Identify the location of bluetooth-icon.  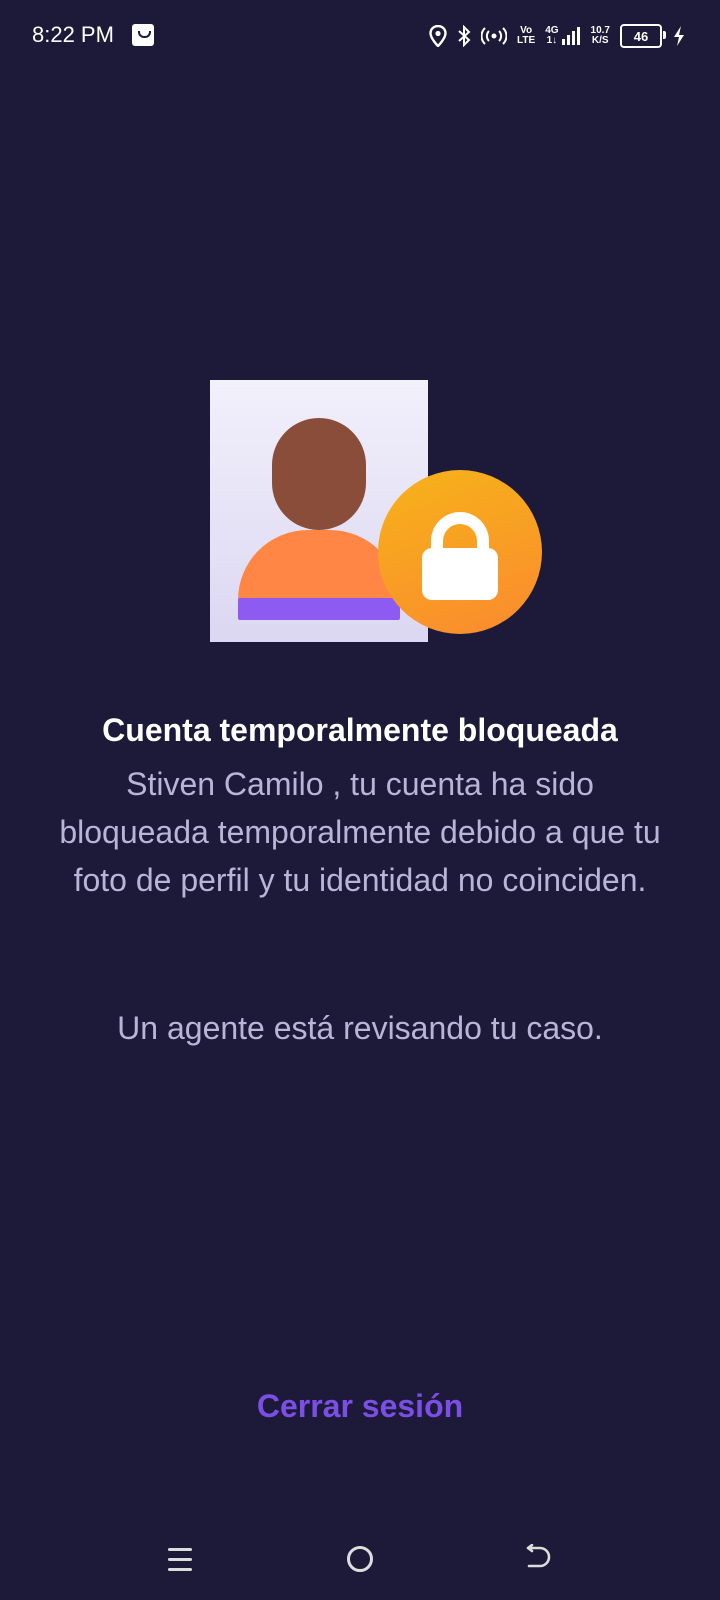
(464, 36).